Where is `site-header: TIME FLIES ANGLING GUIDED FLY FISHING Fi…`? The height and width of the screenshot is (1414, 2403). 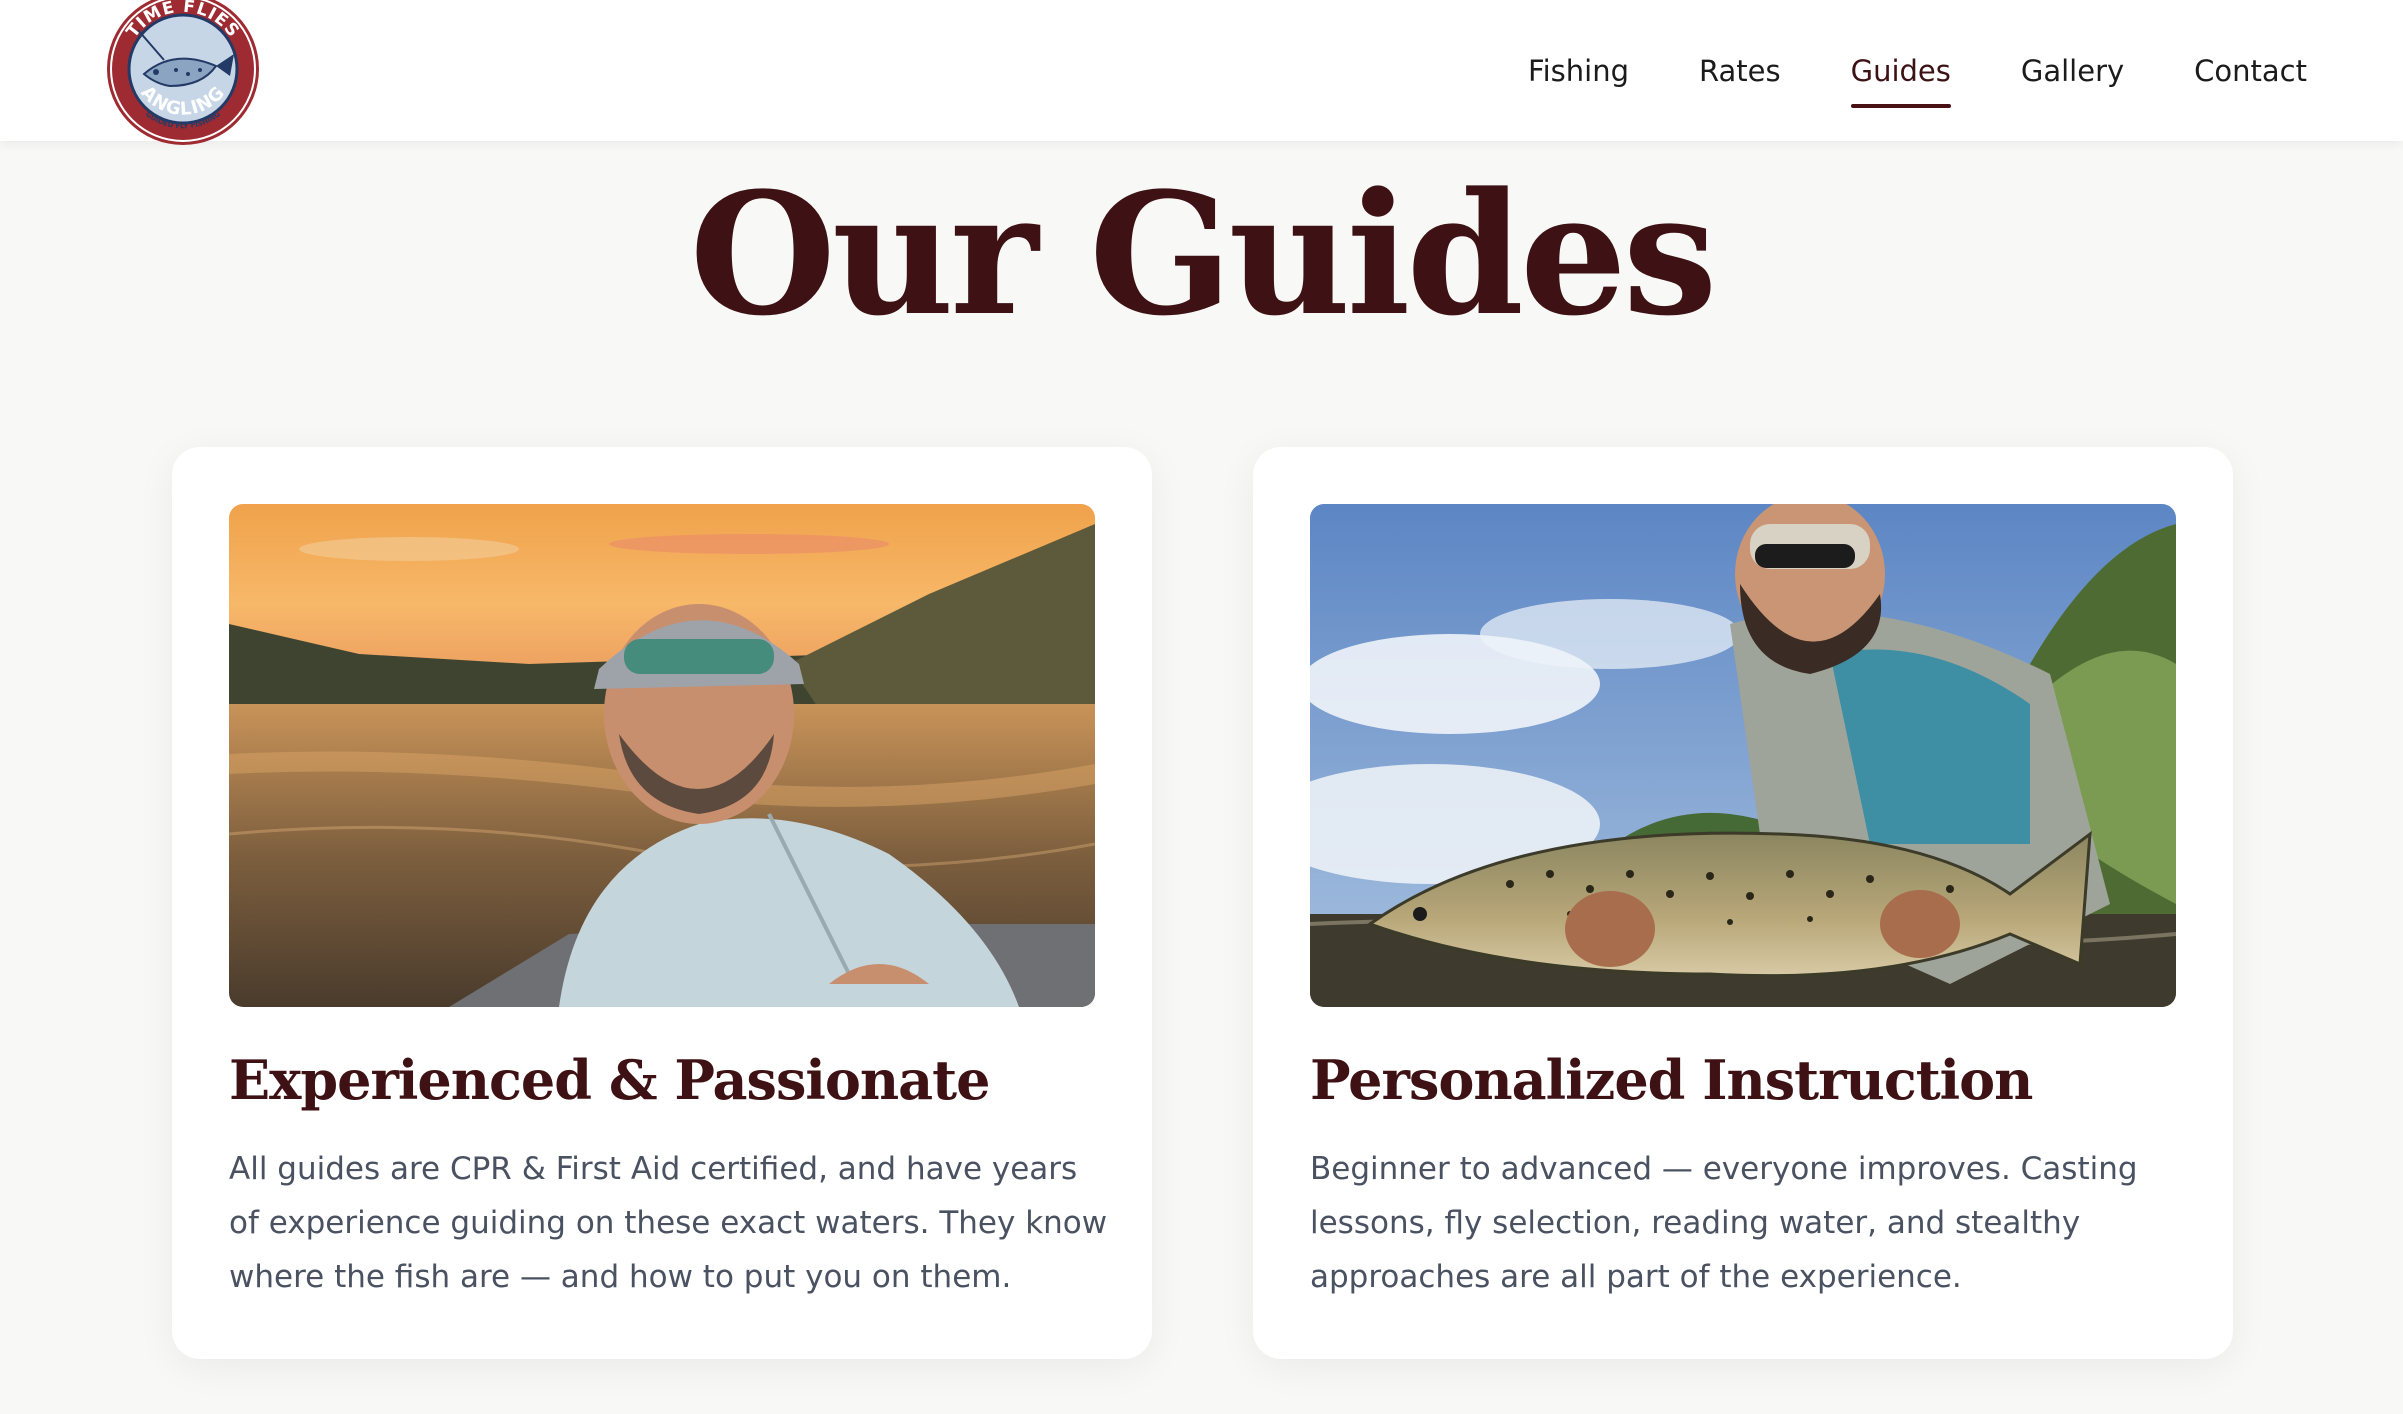 site-header: TIME FLIES ANGLING GUIDED FLY FISHING Fi… is located at coordinates (1201, 72).